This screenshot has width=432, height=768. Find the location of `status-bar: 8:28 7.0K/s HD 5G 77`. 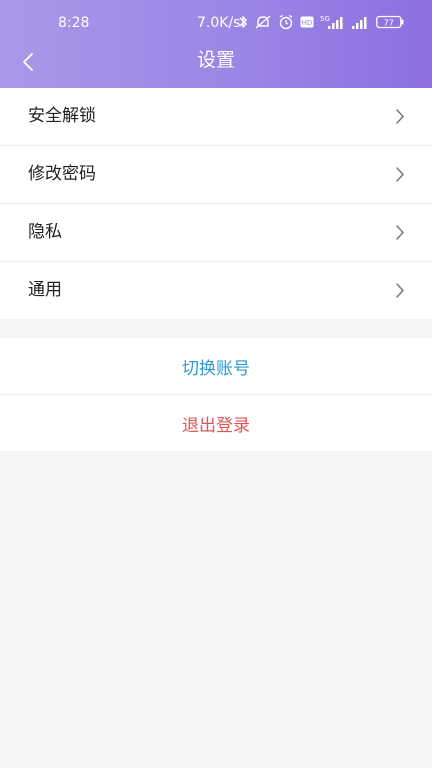

status-bar: 8:28 7.0K/s HD 5G 77 is located at coordinates (216, 23).